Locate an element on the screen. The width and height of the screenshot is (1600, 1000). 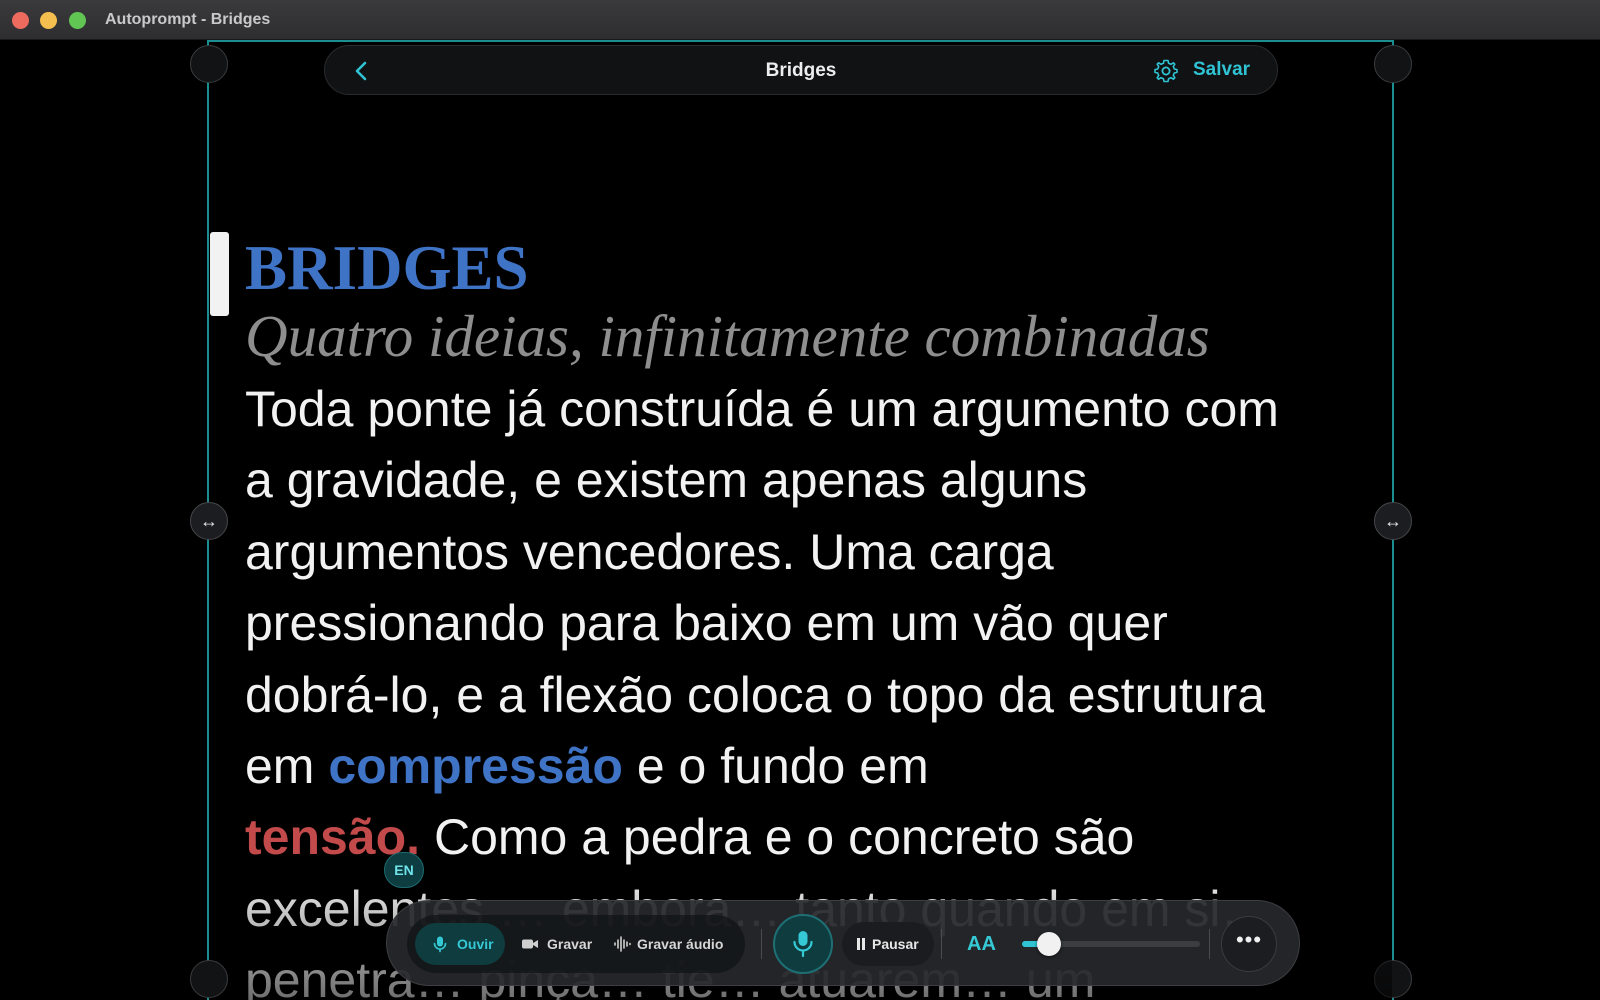
mode-selector: Ouvir Gravar Gravar áudio is located at coordinates (576, 944).